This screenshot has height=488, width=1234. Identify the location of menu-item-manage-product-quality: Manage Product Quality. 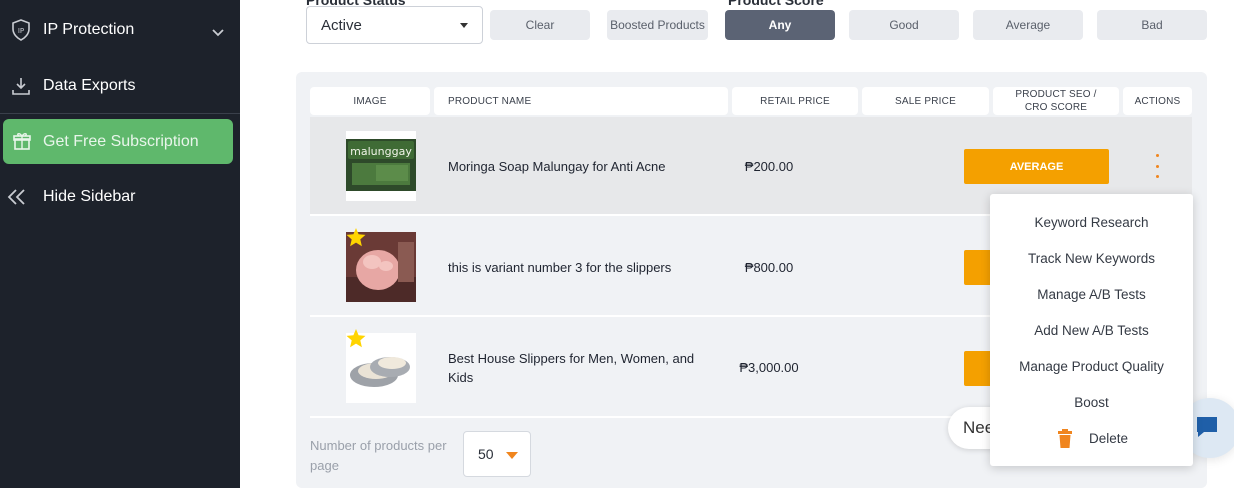
(1091, 366).